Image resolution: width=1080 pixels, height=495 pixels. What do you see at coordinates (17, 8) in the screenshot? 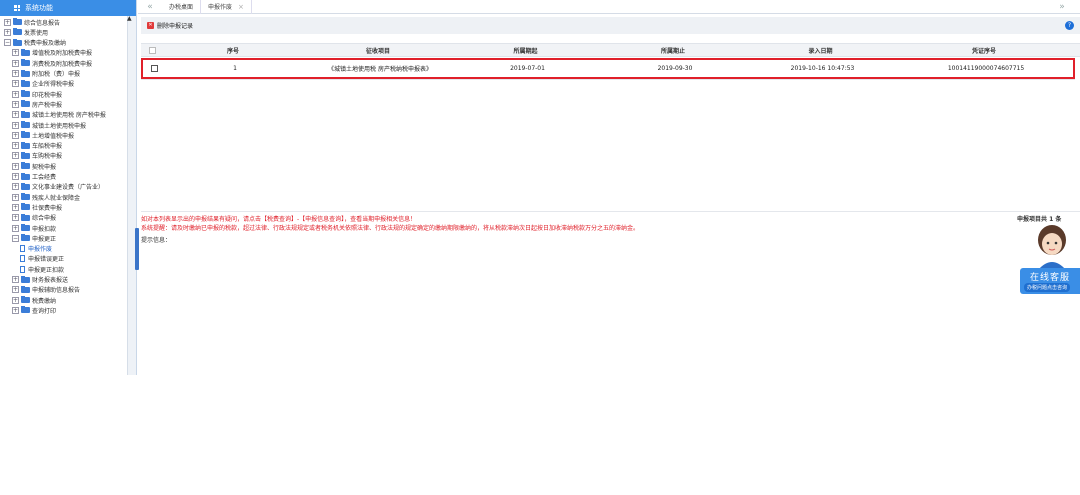
I see `grid-icon` at bounding box center [17, 8].